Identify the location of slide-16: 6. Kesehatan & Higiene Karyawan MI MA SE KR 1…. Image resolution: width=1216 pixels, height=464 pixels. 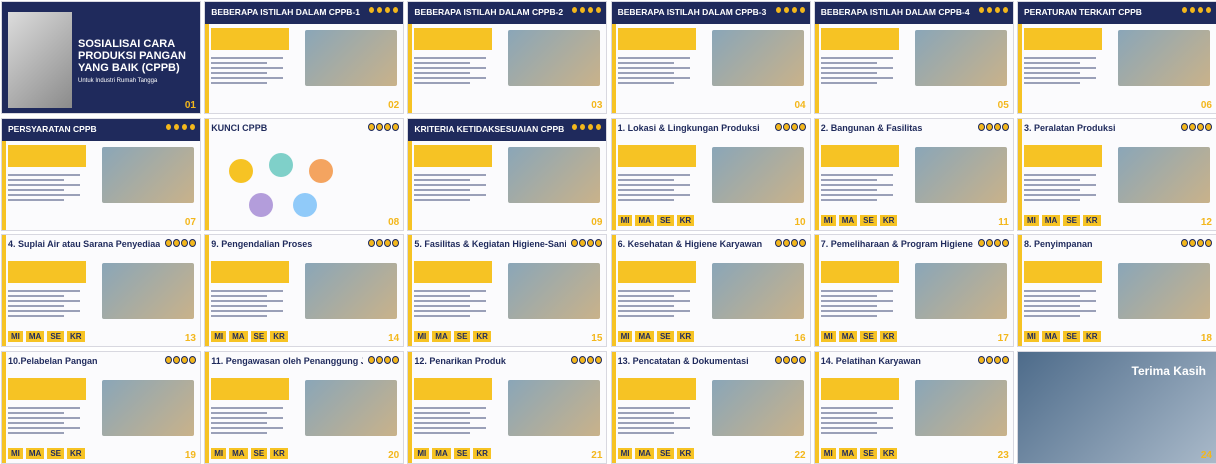
(710, 290).